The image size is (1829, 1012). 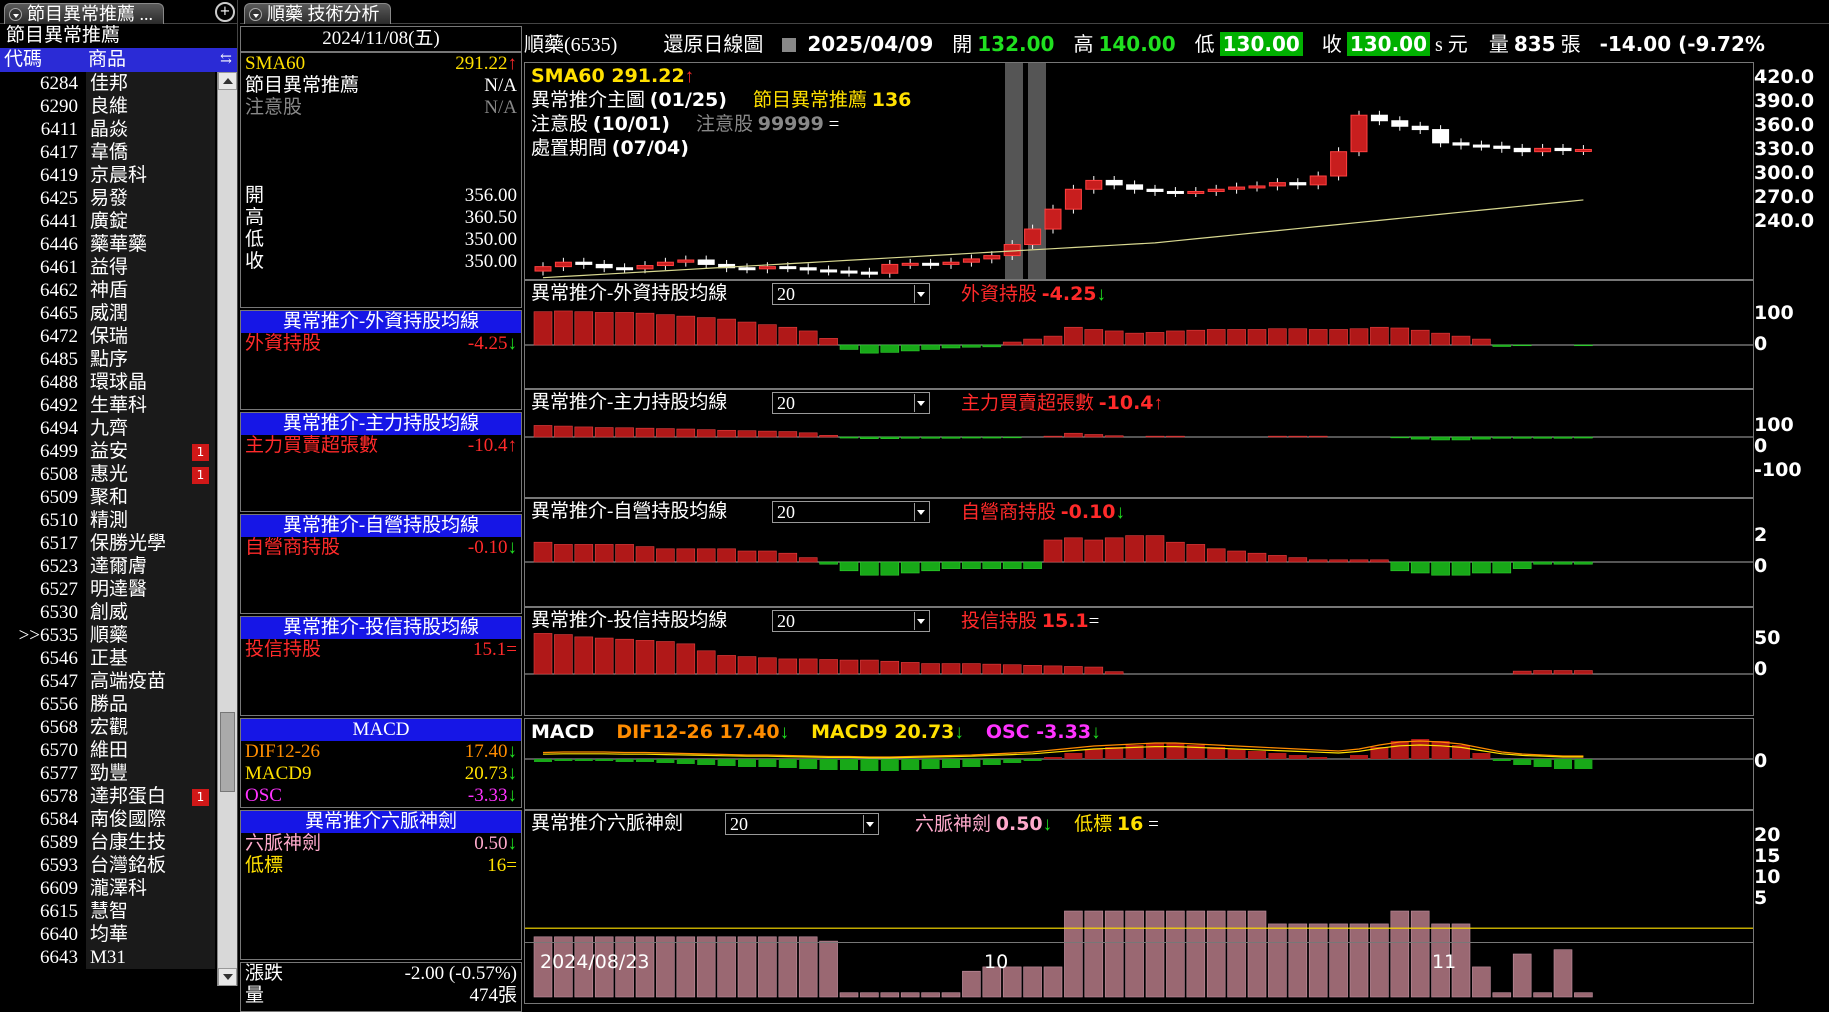 I want to click on panel-ind-label: 自營商持股, so click(x=1009, y=512).